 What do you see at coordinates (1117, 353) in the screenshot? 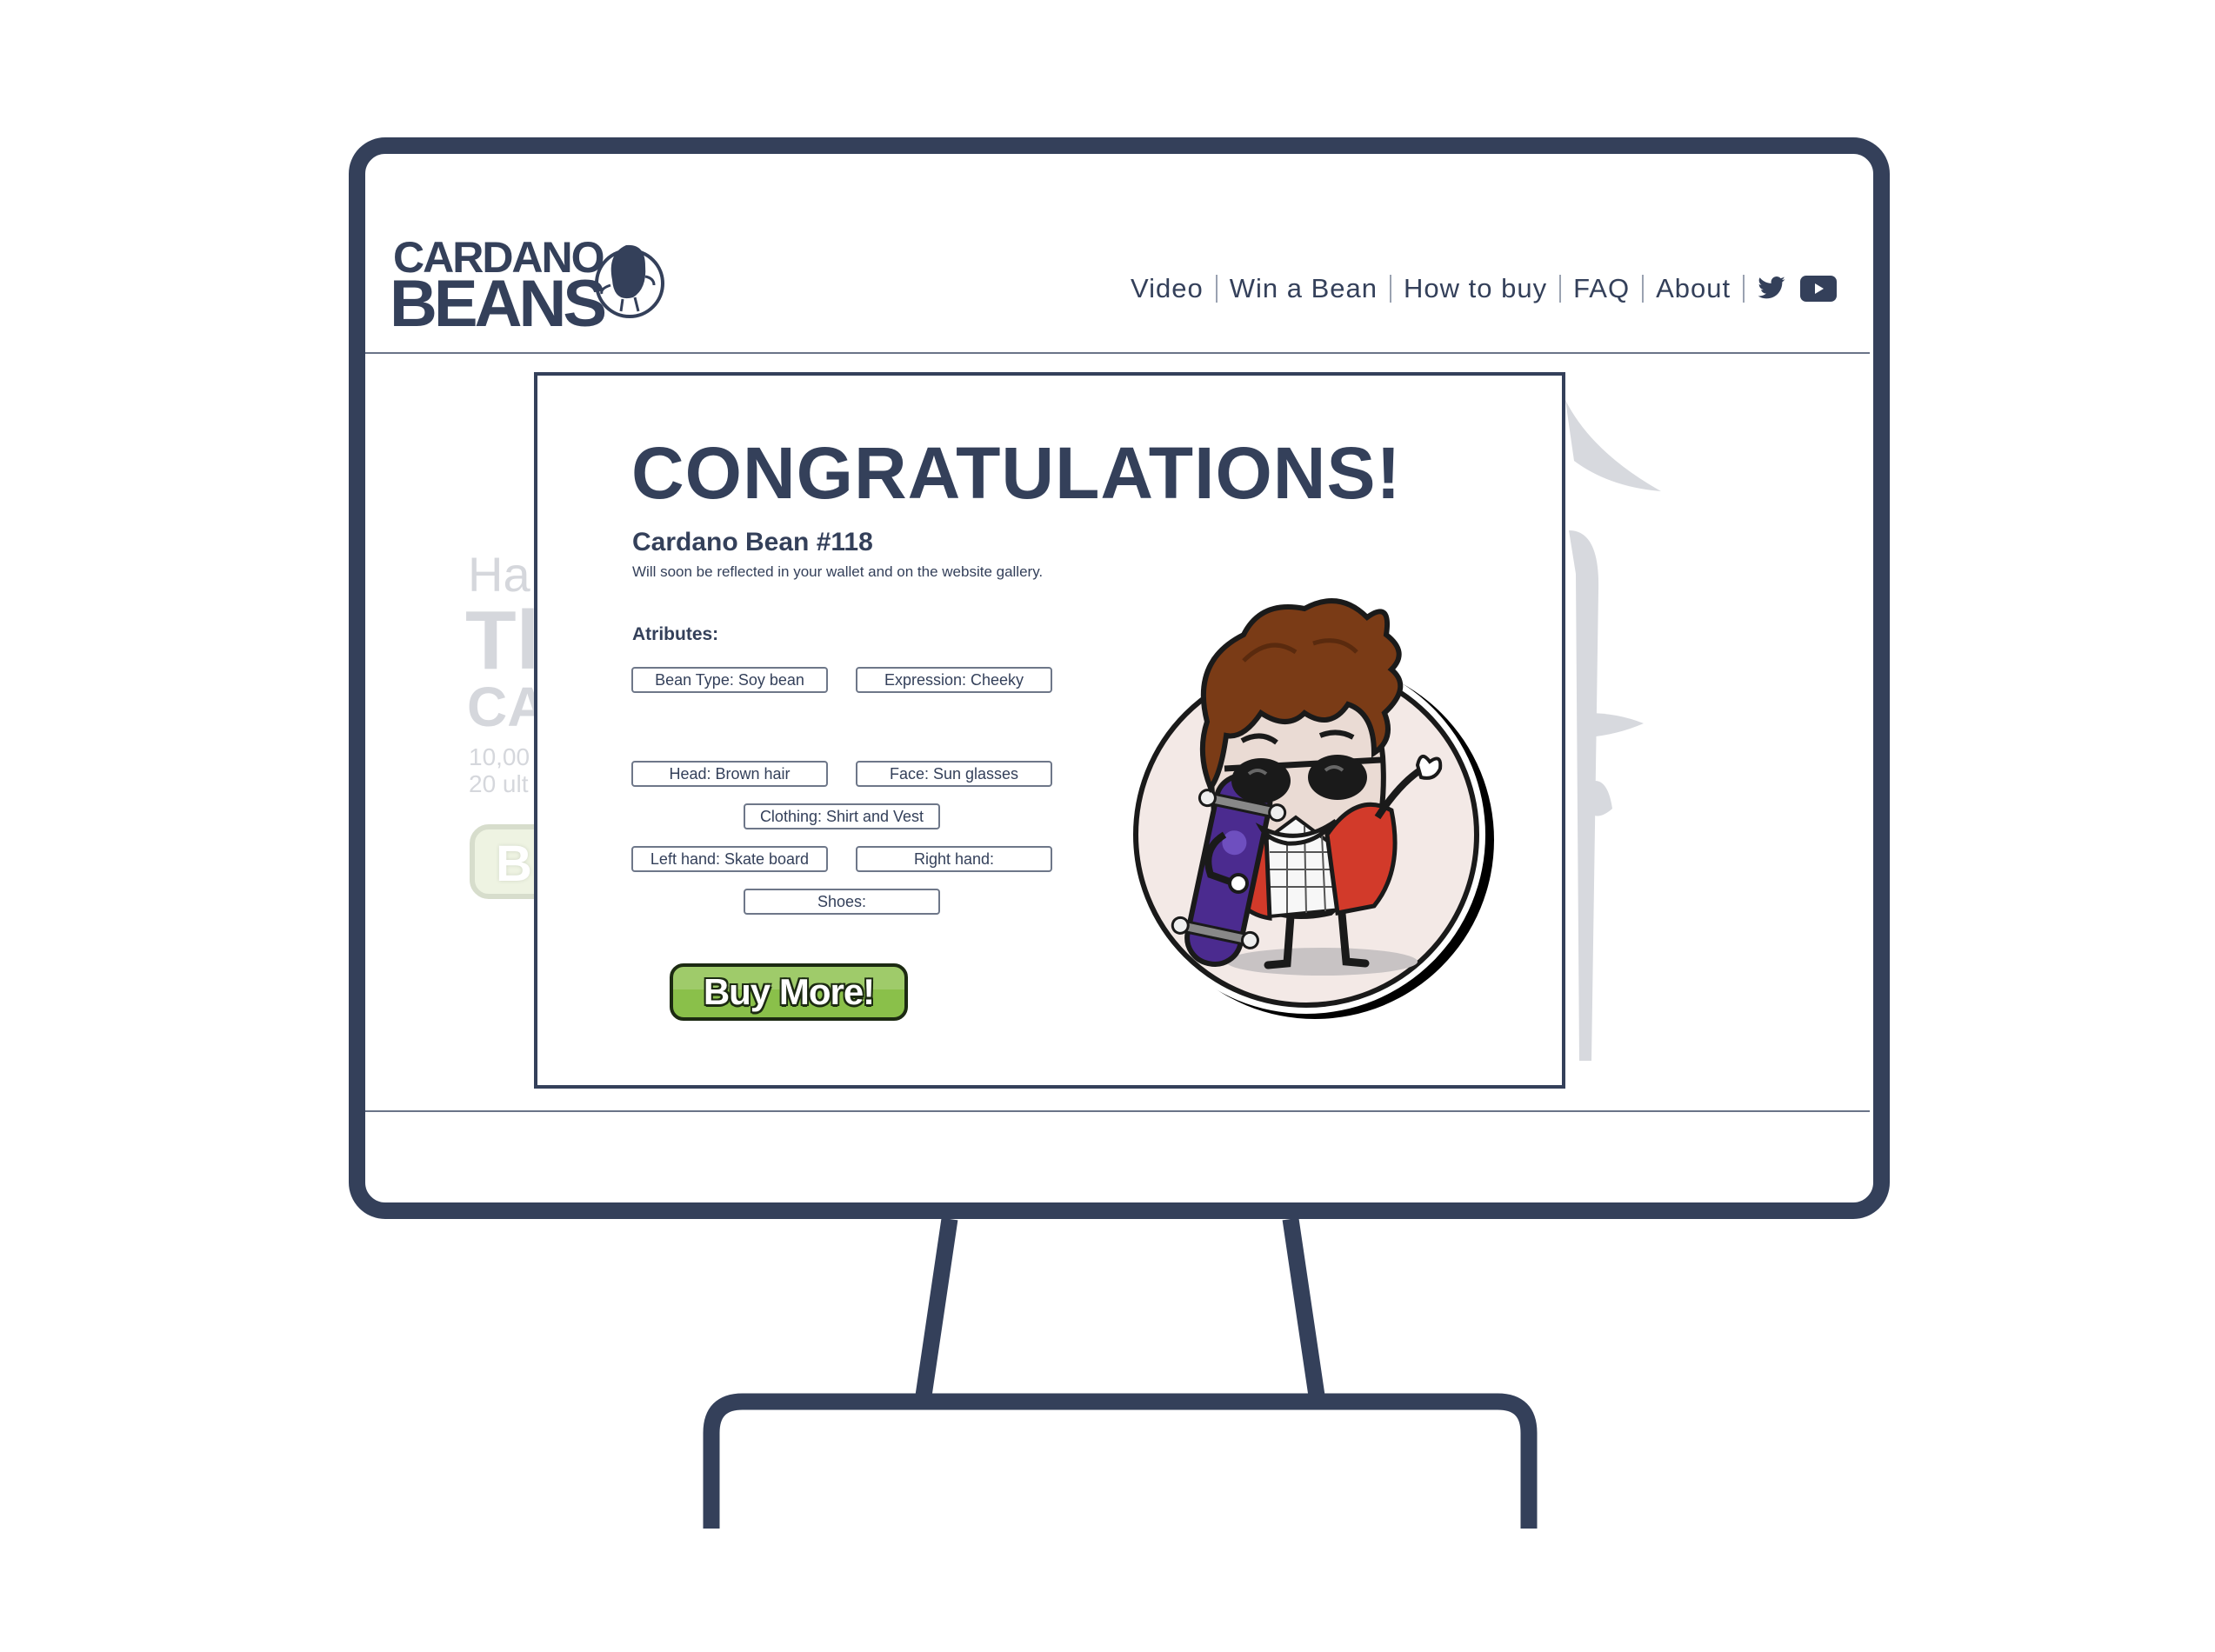
I see `header-divider` at bounding box center [1117, 353].